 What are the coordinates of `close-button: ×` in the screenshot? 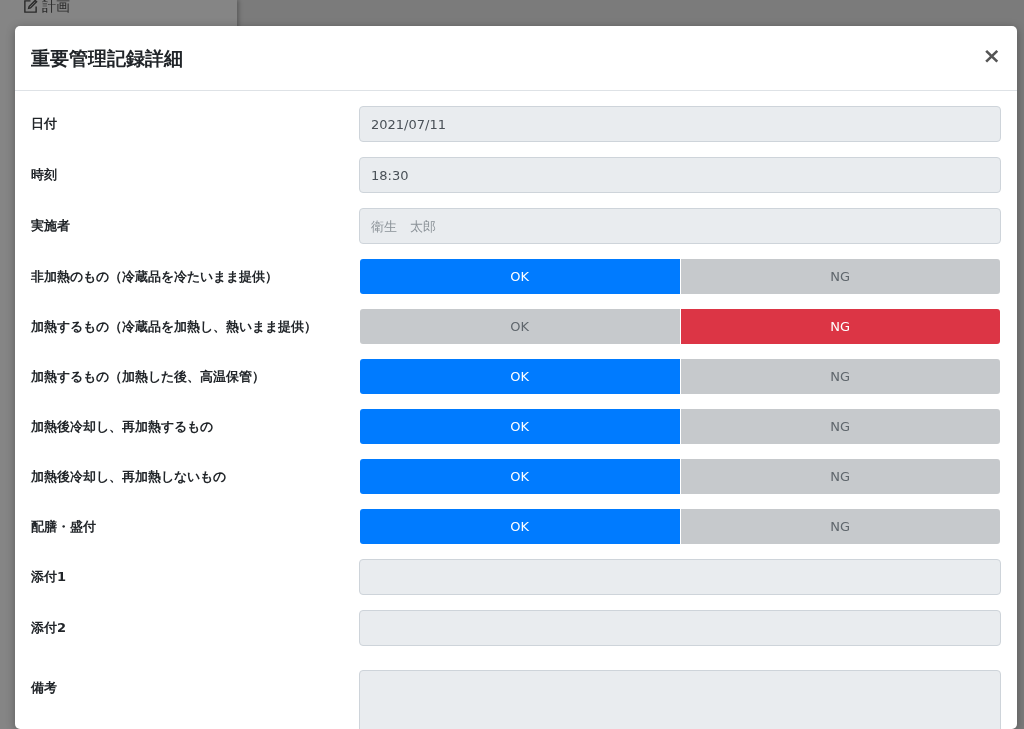 It's located at (991, 58).